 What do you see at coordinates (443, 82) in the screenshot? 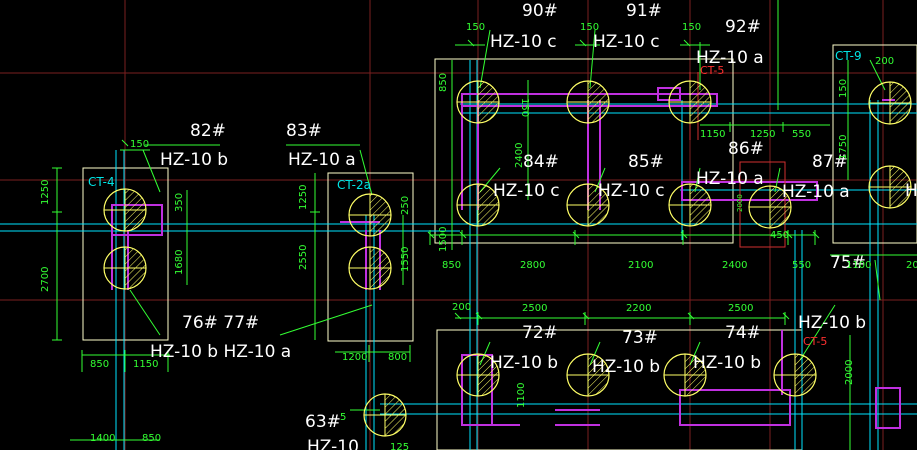
I see `dim-850-b: 850` at bounding box center [443, 82].